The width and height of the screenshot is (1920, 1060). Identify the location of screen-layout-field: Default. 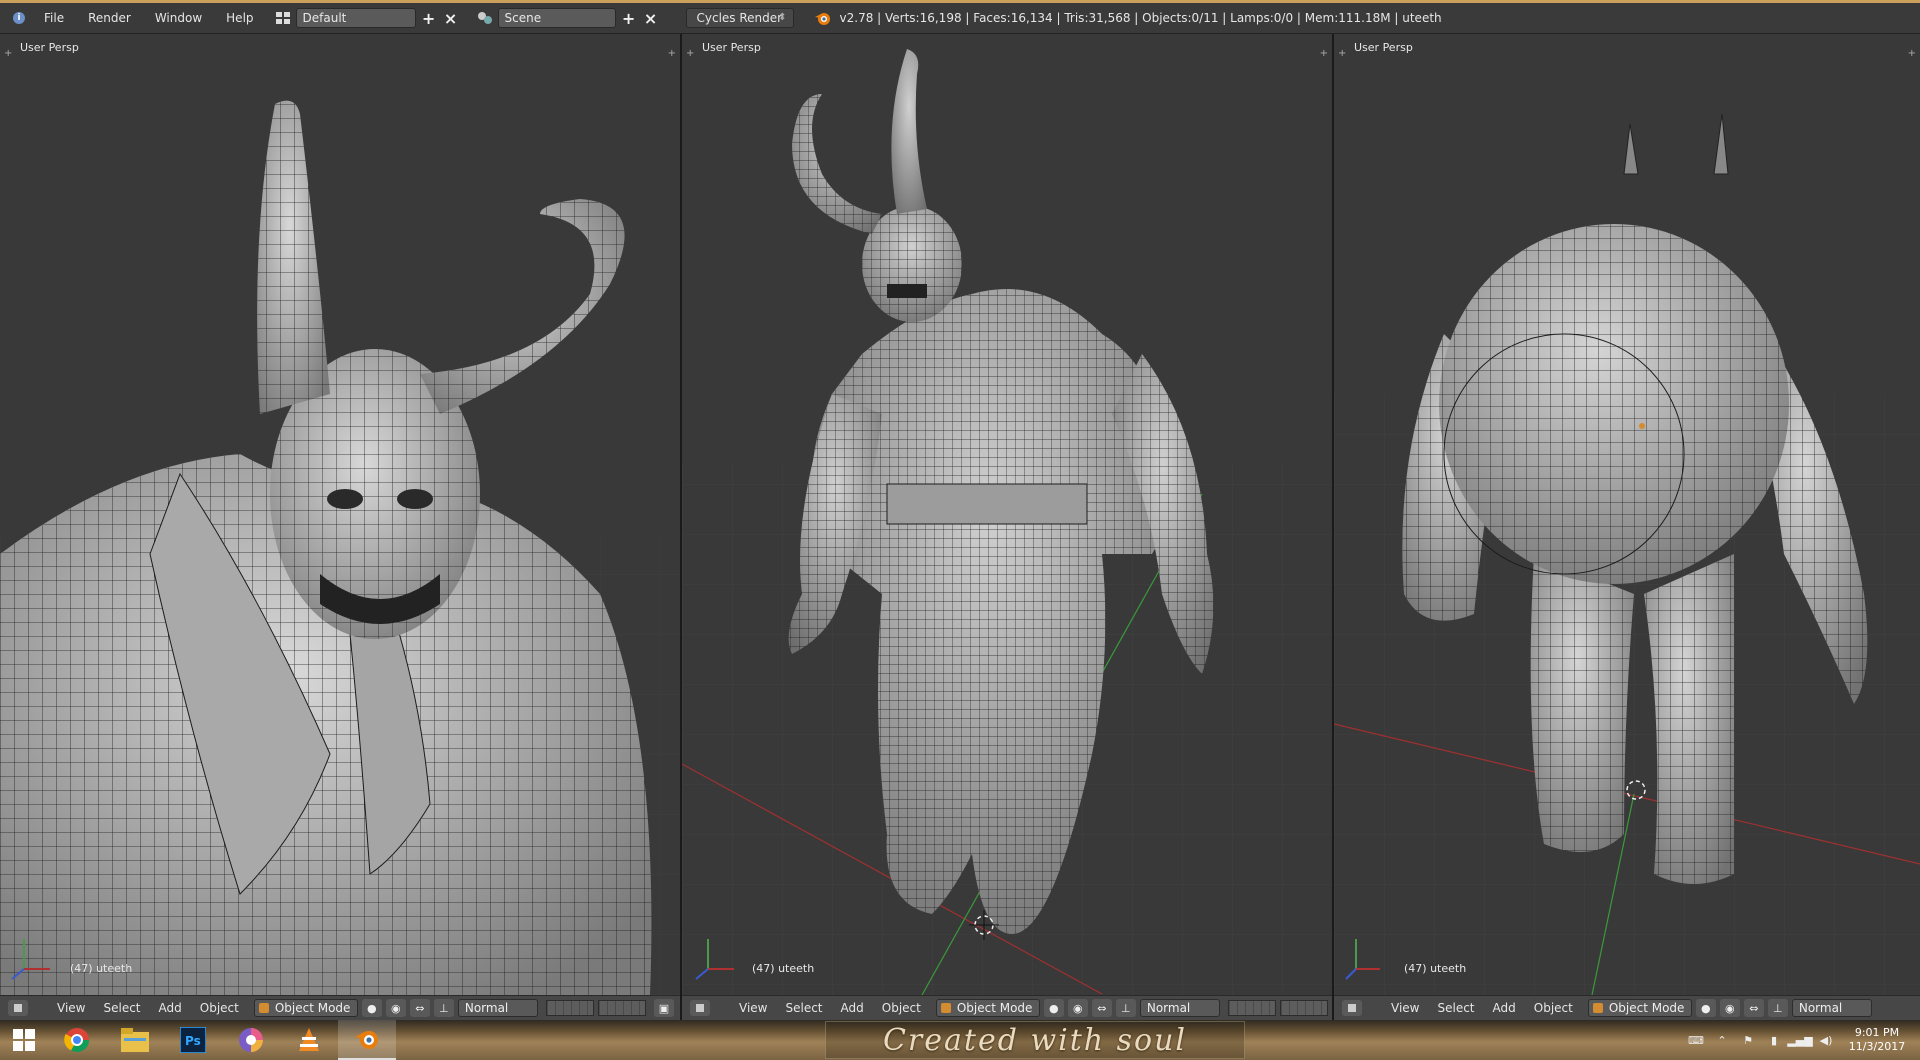
(355, 18).